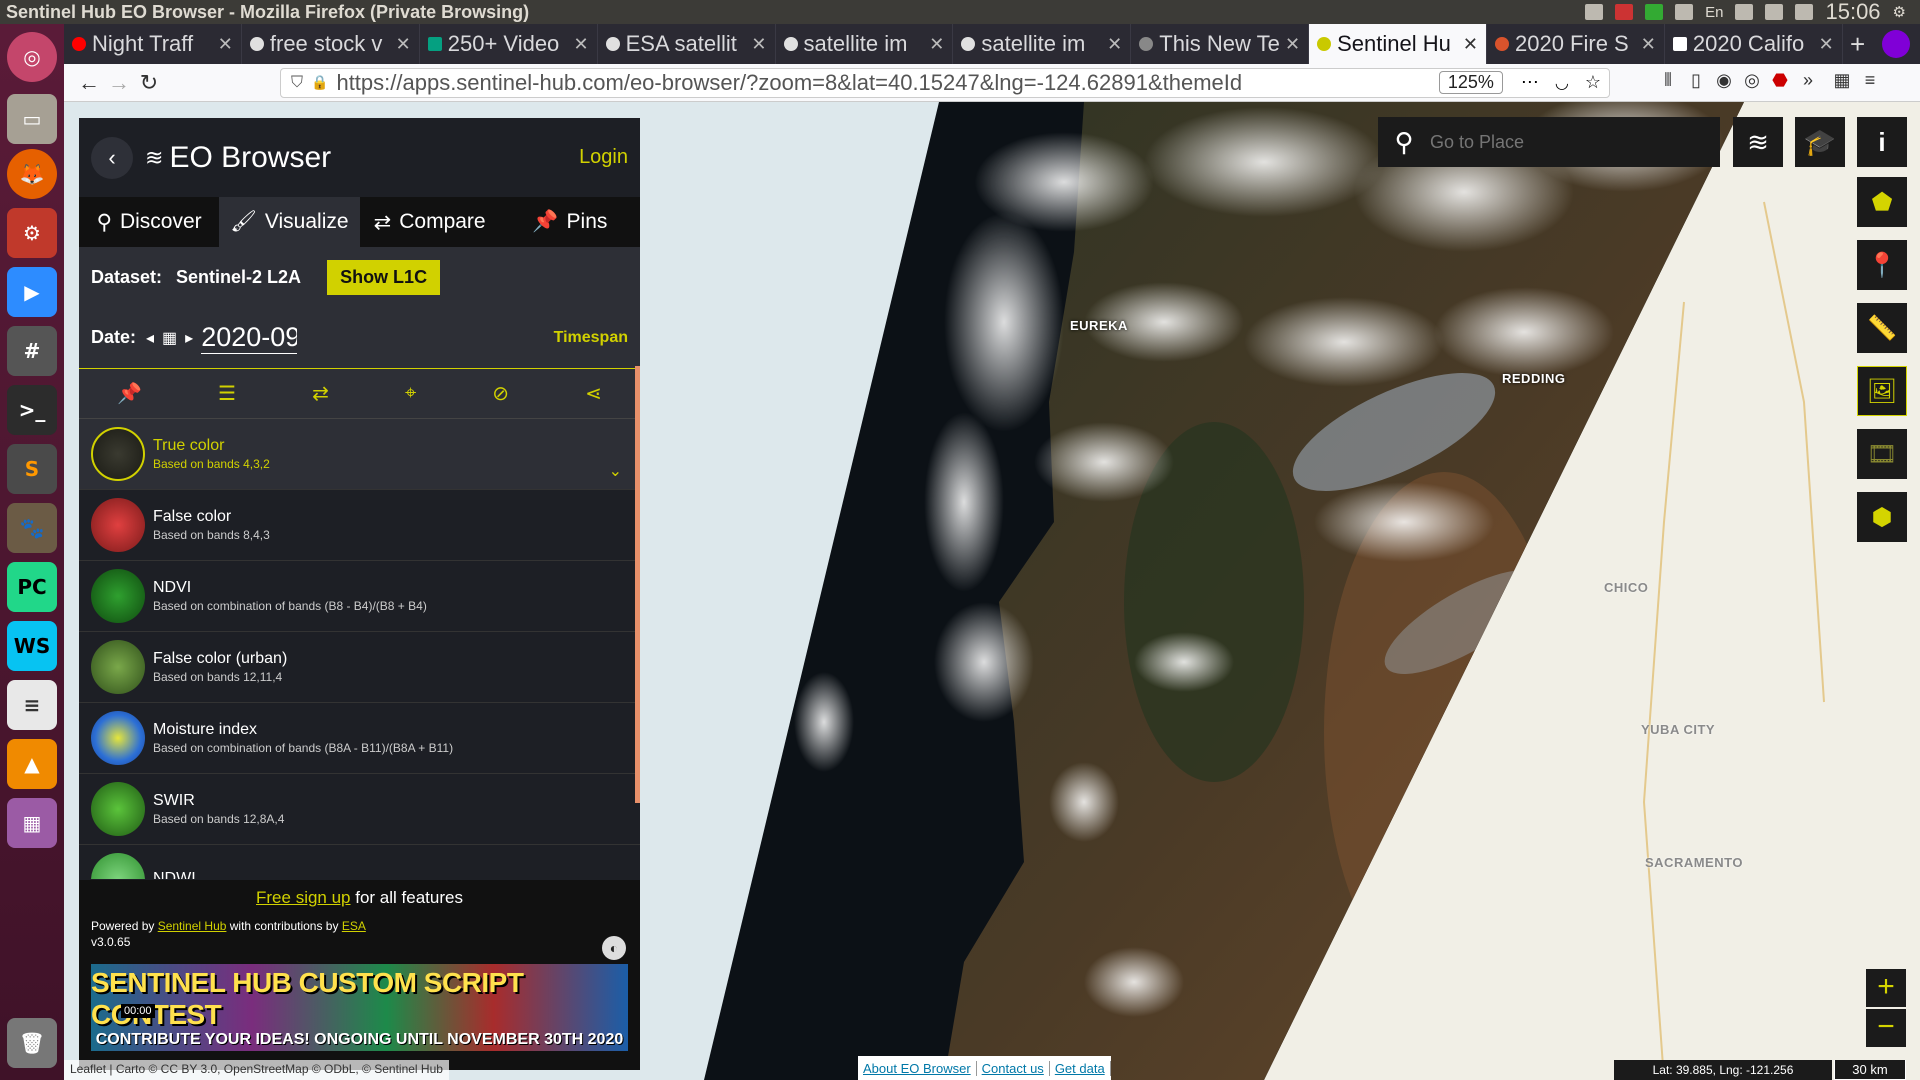  Describe the element at coordinates (637, 584) in the screenshot. I see `layer-list-scrollbar` at that location.